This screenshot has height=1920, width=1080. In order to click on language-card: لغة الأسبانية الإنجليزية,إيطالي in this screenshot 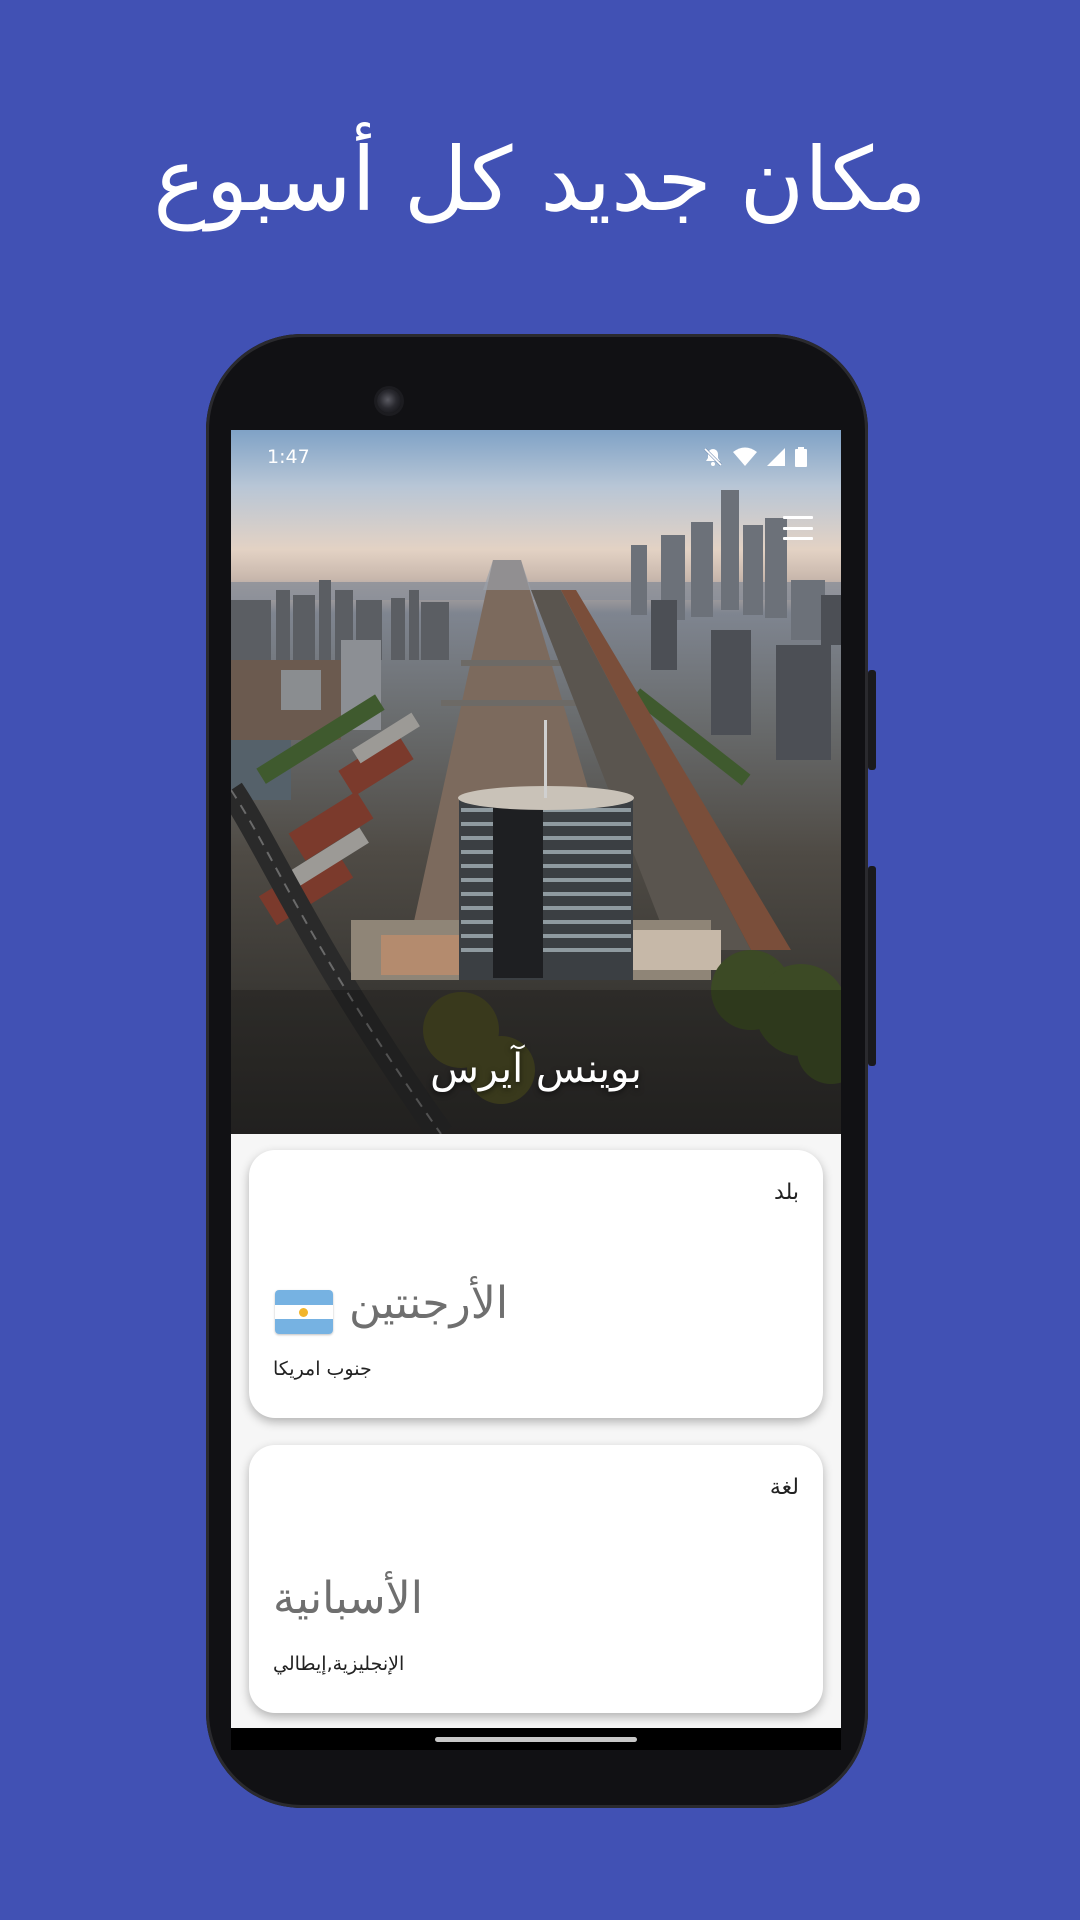, I will do `click(536, 1579)`.